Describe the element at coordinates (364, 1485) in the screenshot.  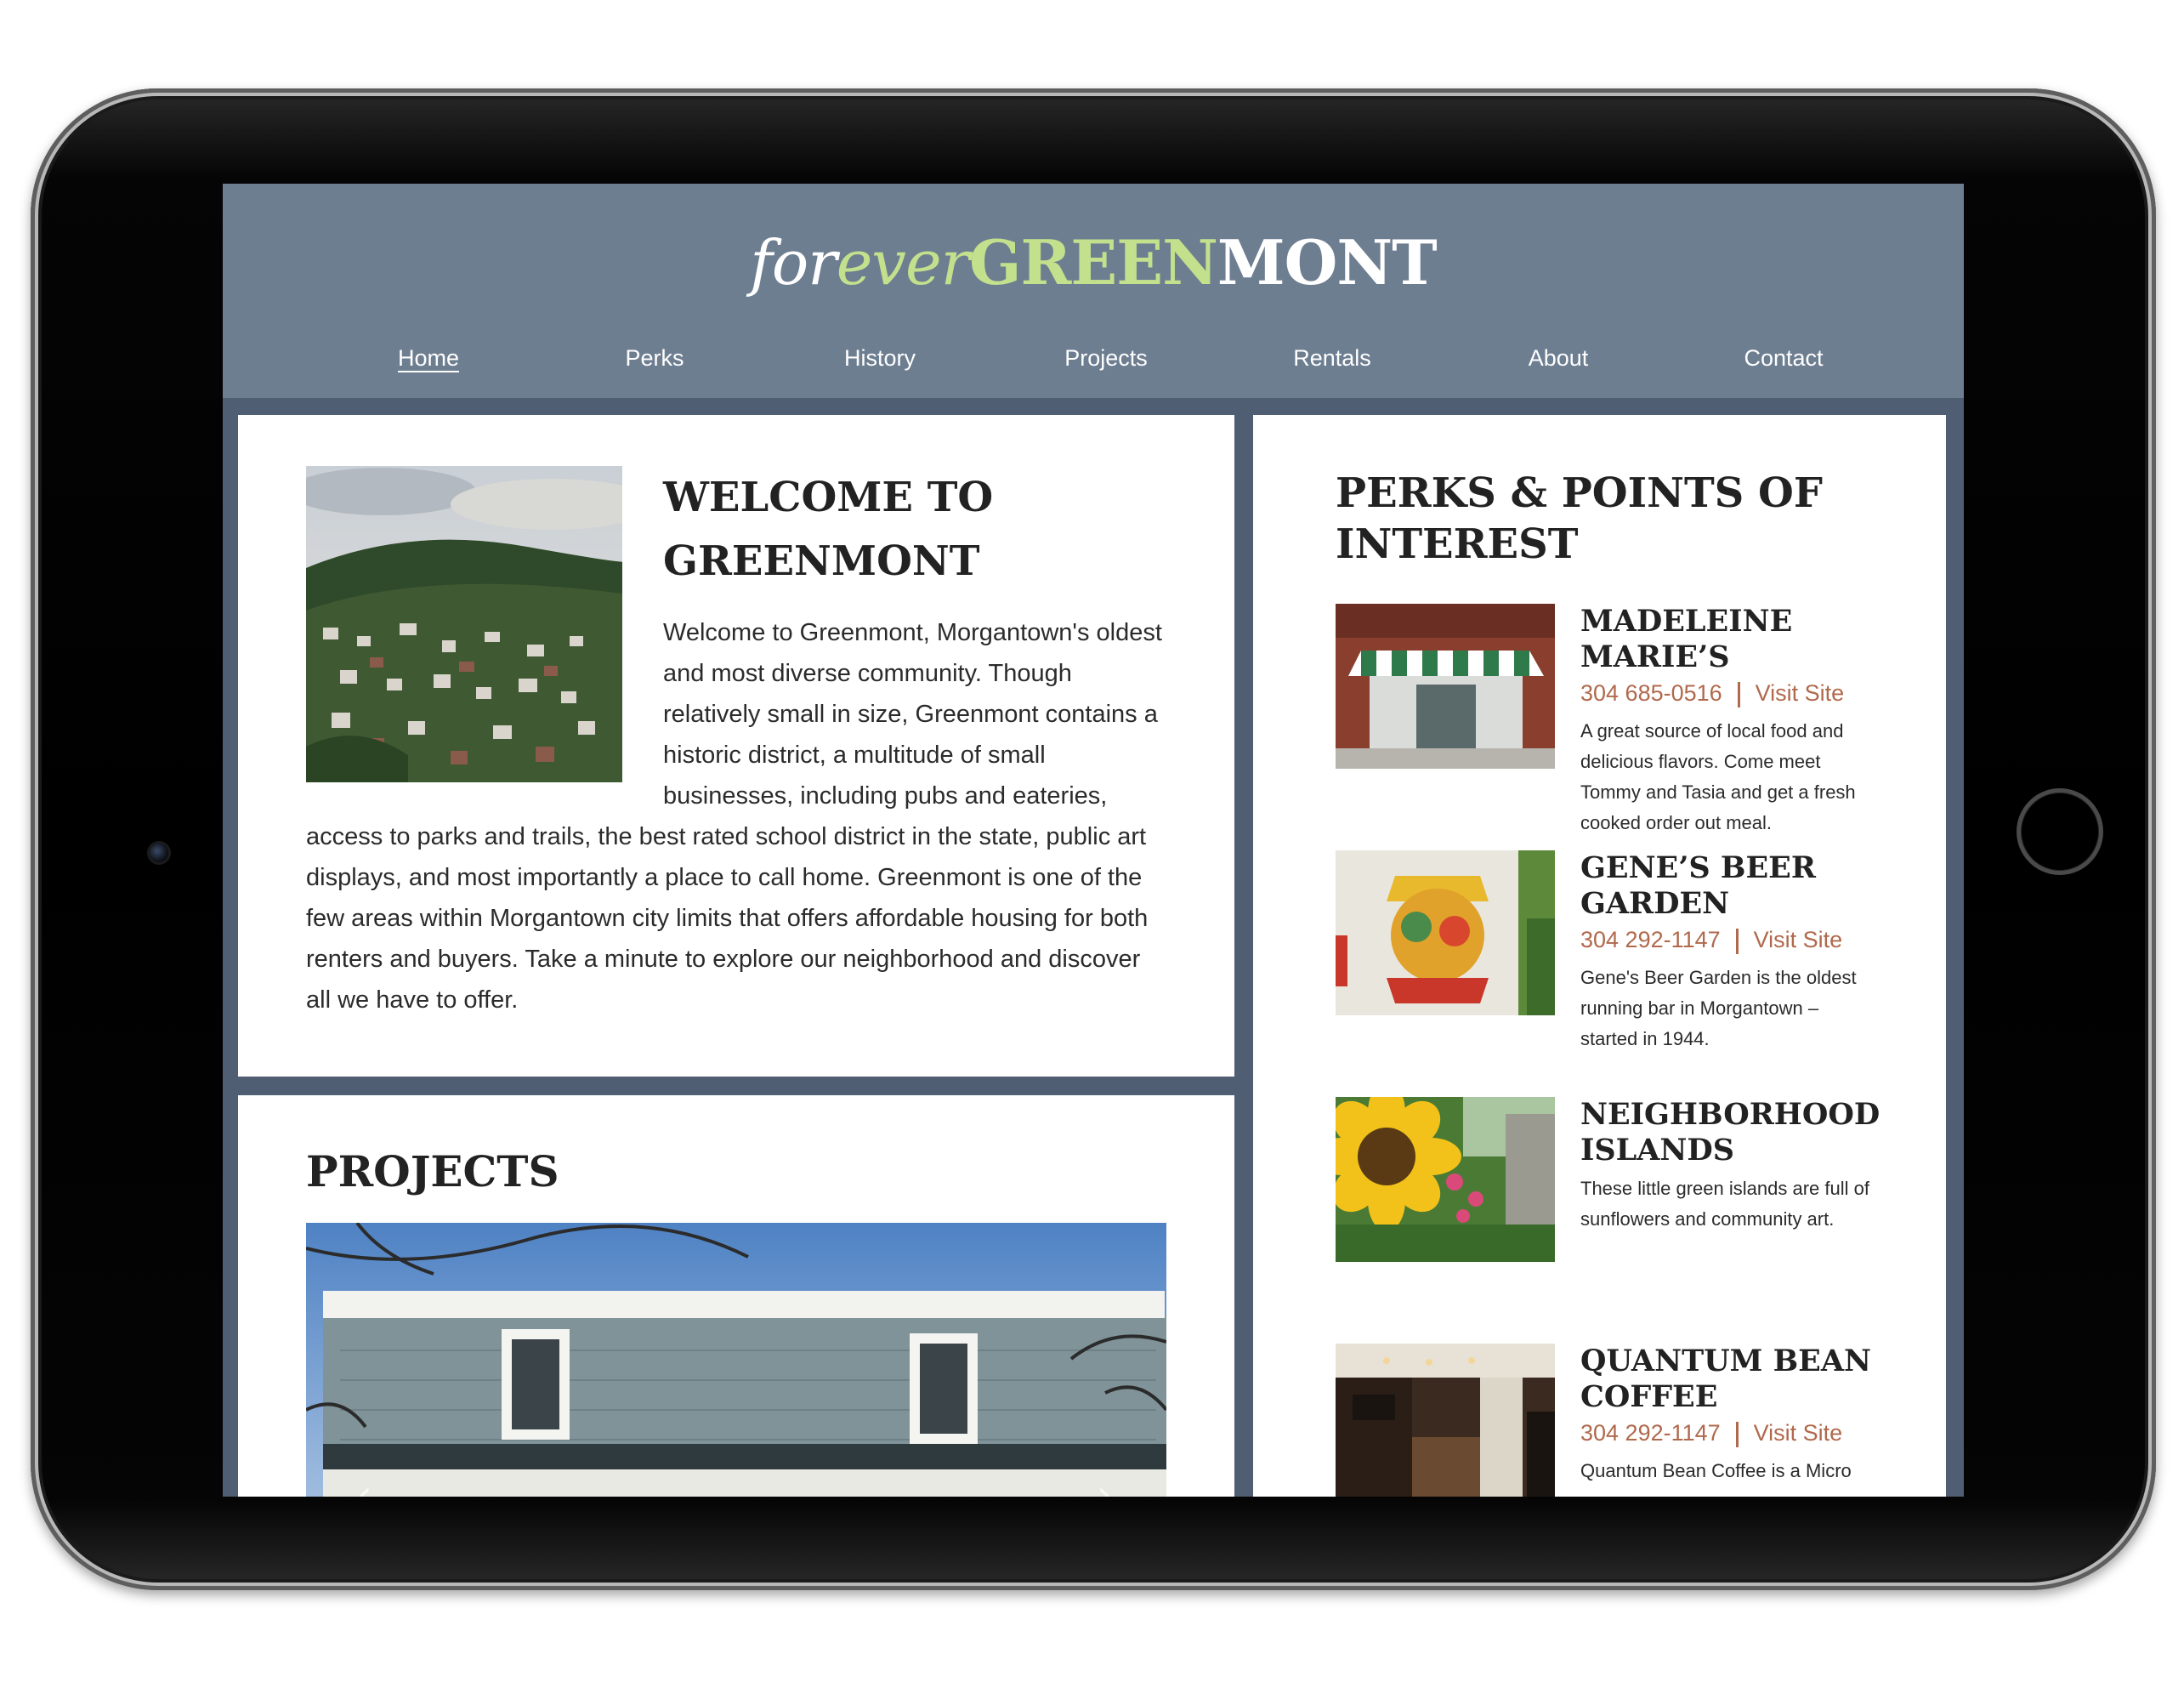
I see `carousel-prev-icon: ‹` at that location.